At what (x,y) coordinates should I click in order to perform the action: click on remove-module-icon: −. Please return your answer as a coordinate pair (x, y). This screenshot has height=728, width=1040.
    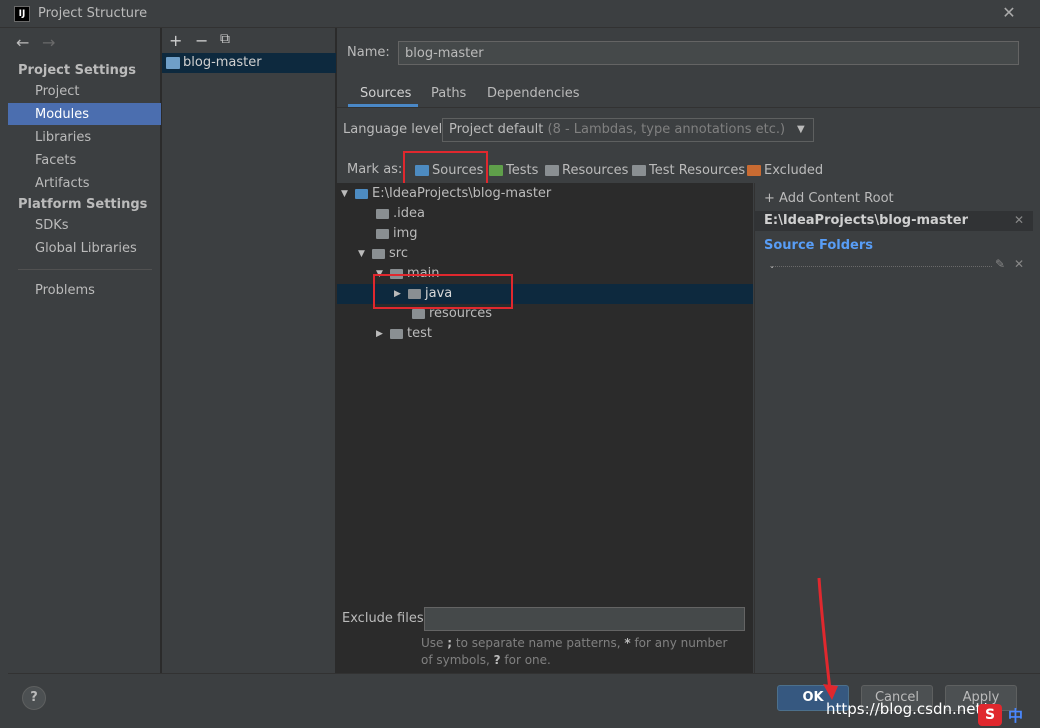
    Looking at the image, I should click on (201, 40).